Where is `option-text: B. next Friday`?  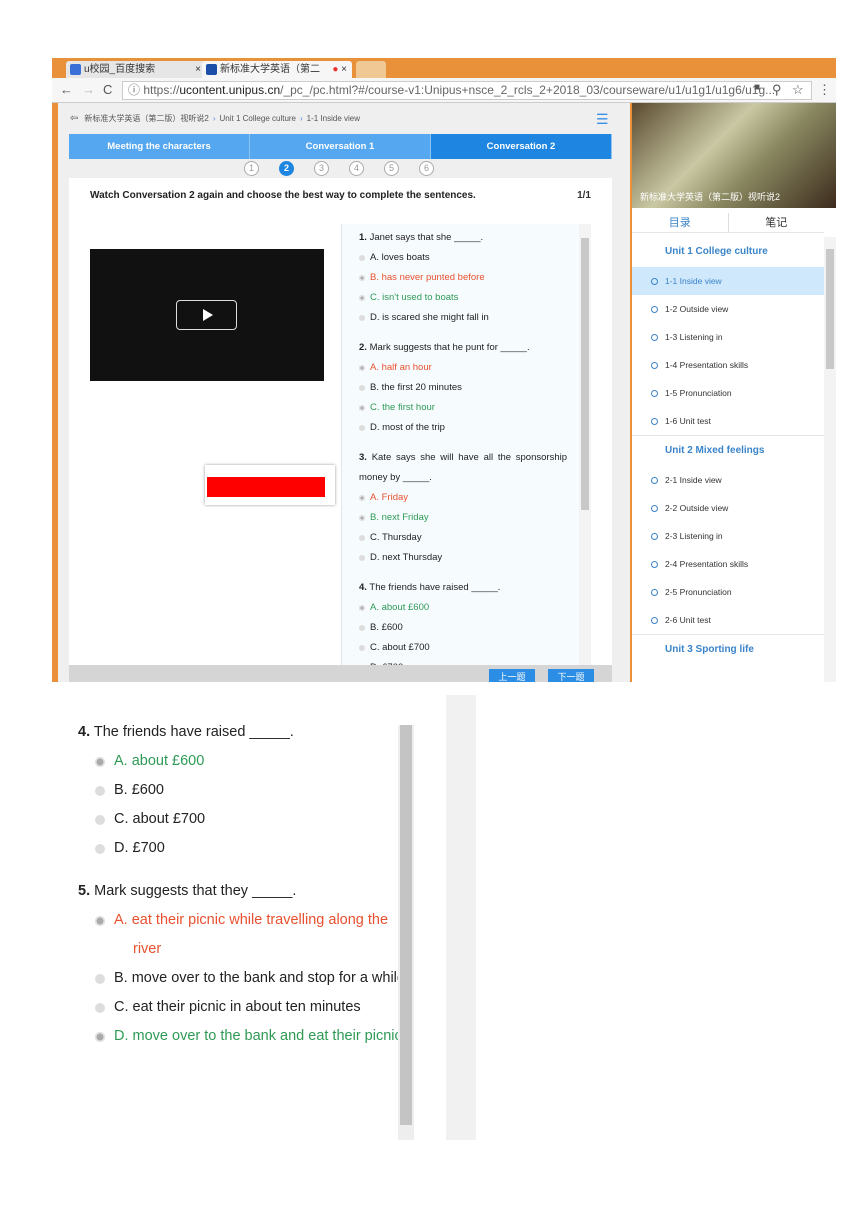 option-text: B. next Friday is located at coordinates (399, 517).